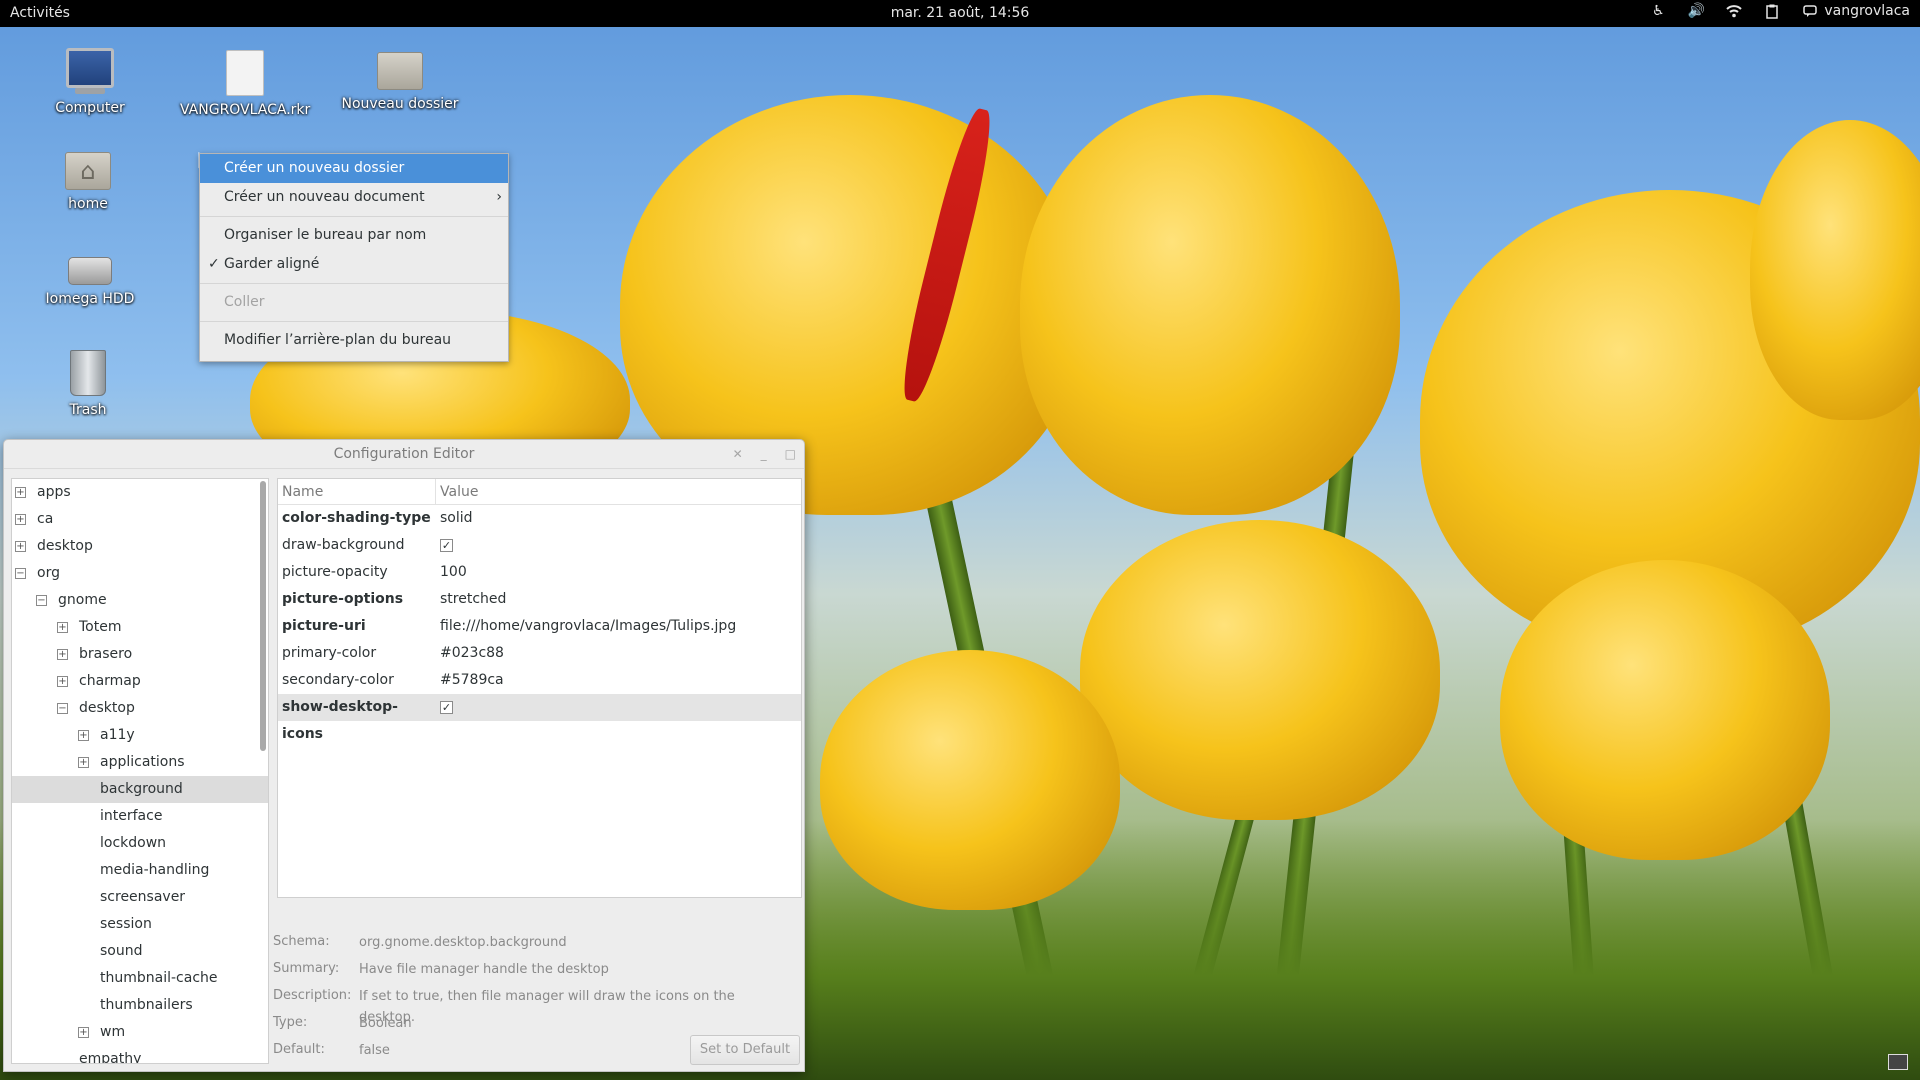 This screenshot has width=1920, height=1080. What do you see at coordinates (245, 84) in the screenshot?
I see `desktop-icon-rkr-file: VANGROVLACA.rkr` at bounding box center [245, 84].